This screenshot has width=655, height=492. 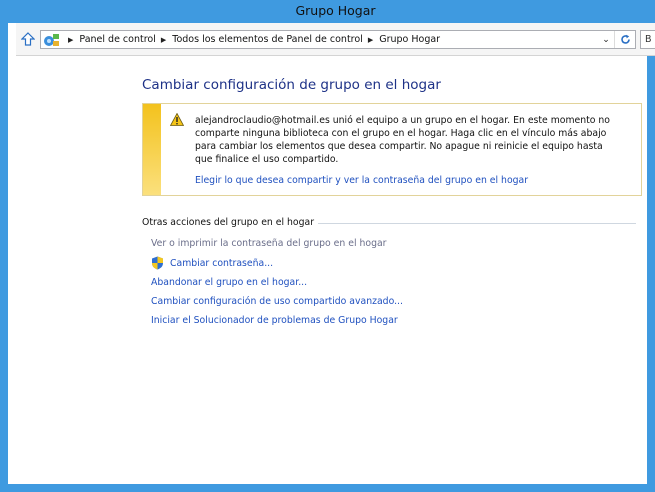 I want to click on uac-shield-icon, so click(x=157, y=263).